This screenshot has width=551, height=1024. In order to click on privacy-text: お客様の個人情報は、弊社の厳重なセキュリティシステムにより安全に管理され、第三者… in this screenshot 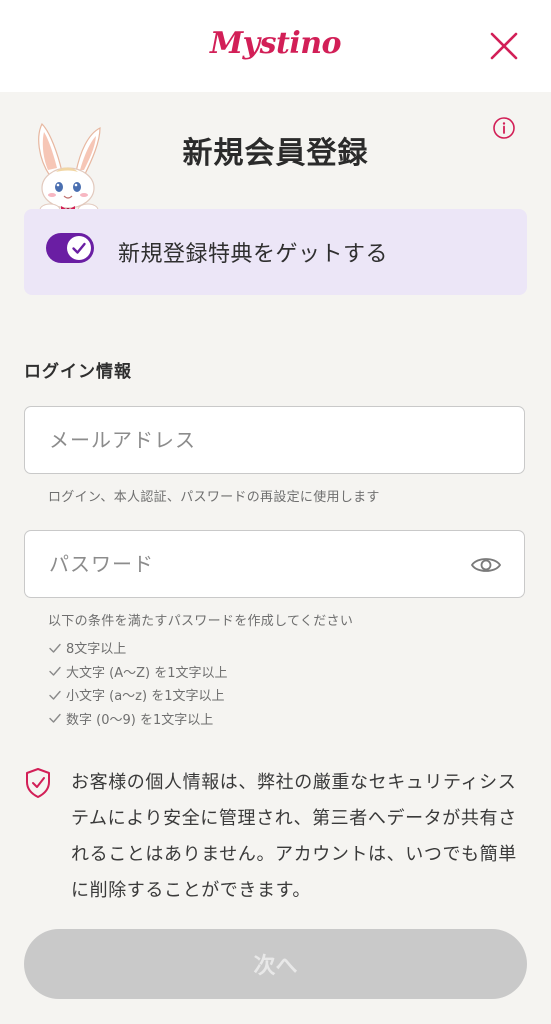, I will do `click(294, 836)`.